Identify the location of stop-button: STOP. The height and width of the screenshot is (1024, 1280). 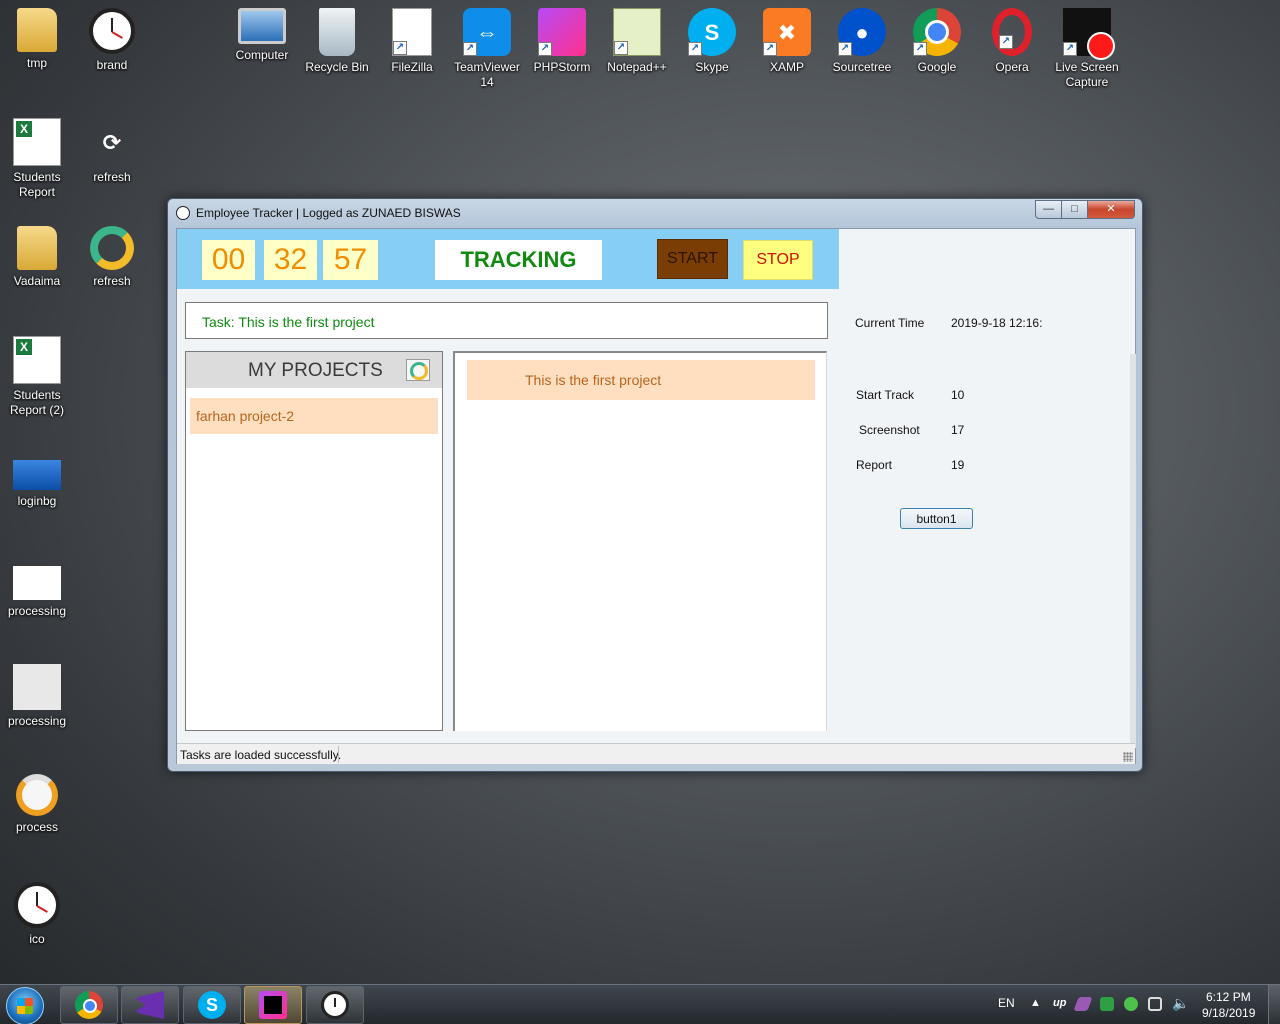
(778, 260).